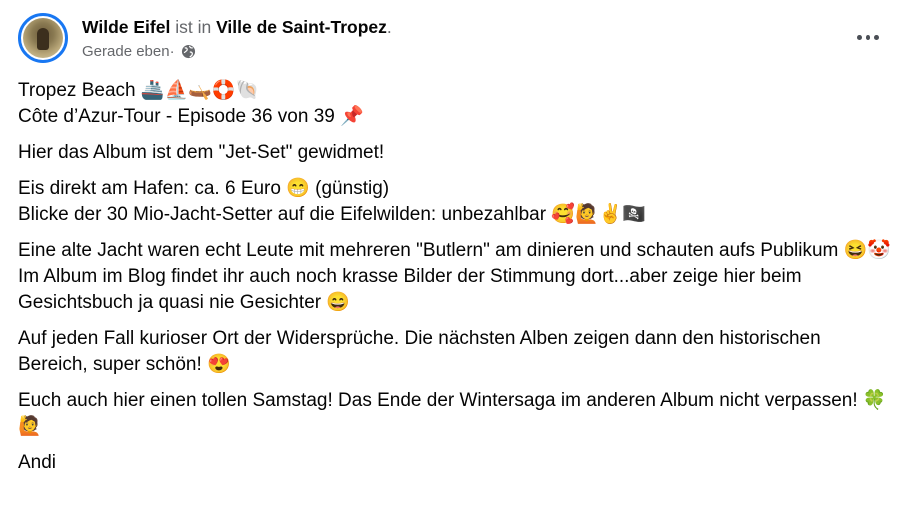 The image size is (897, 521). Describe the element at coordinates (188, 51) in the screenshot. I see `globe-icon` at that location.